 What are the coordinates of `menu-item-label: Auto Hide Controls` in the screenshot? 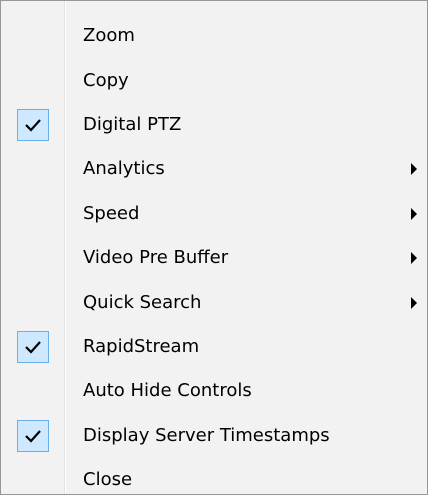 It's located at (167, 391).